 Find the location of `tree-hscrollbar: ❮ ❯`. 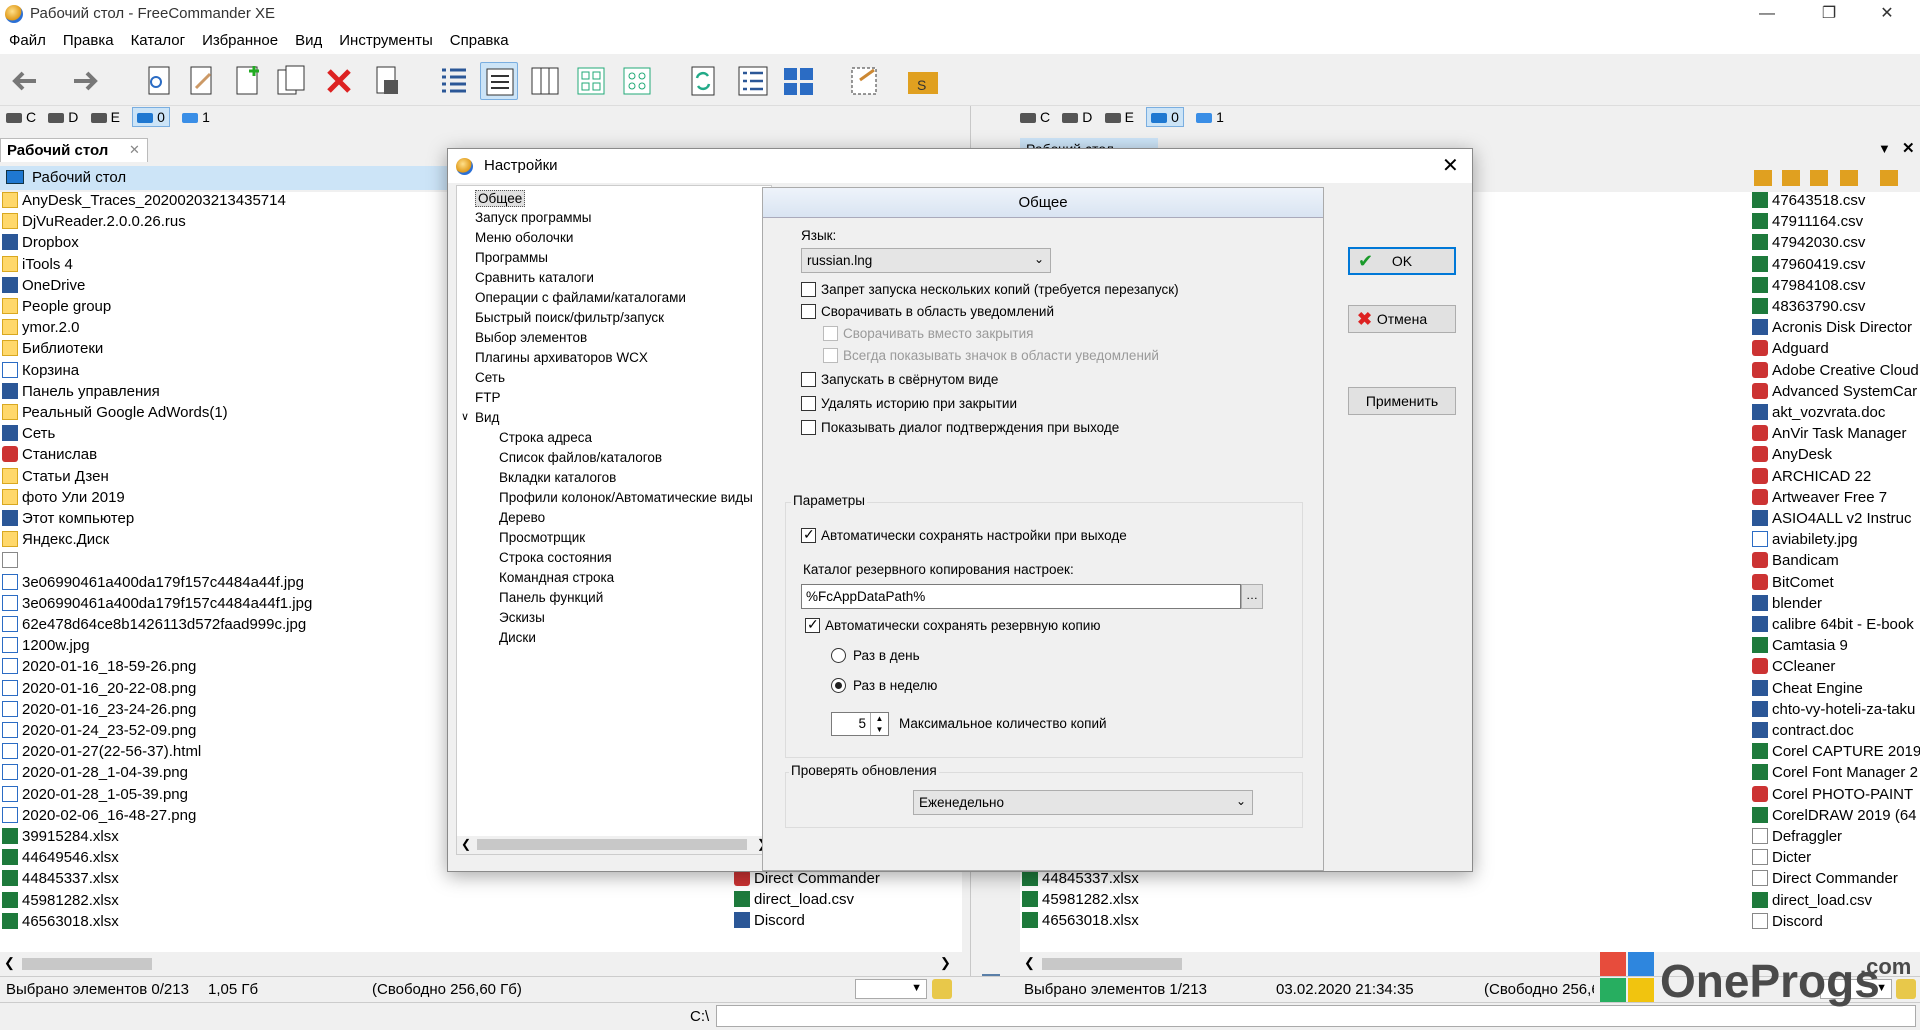

tree-hscrollbar: ❮ ❯ is located at coordinates (614, 845).